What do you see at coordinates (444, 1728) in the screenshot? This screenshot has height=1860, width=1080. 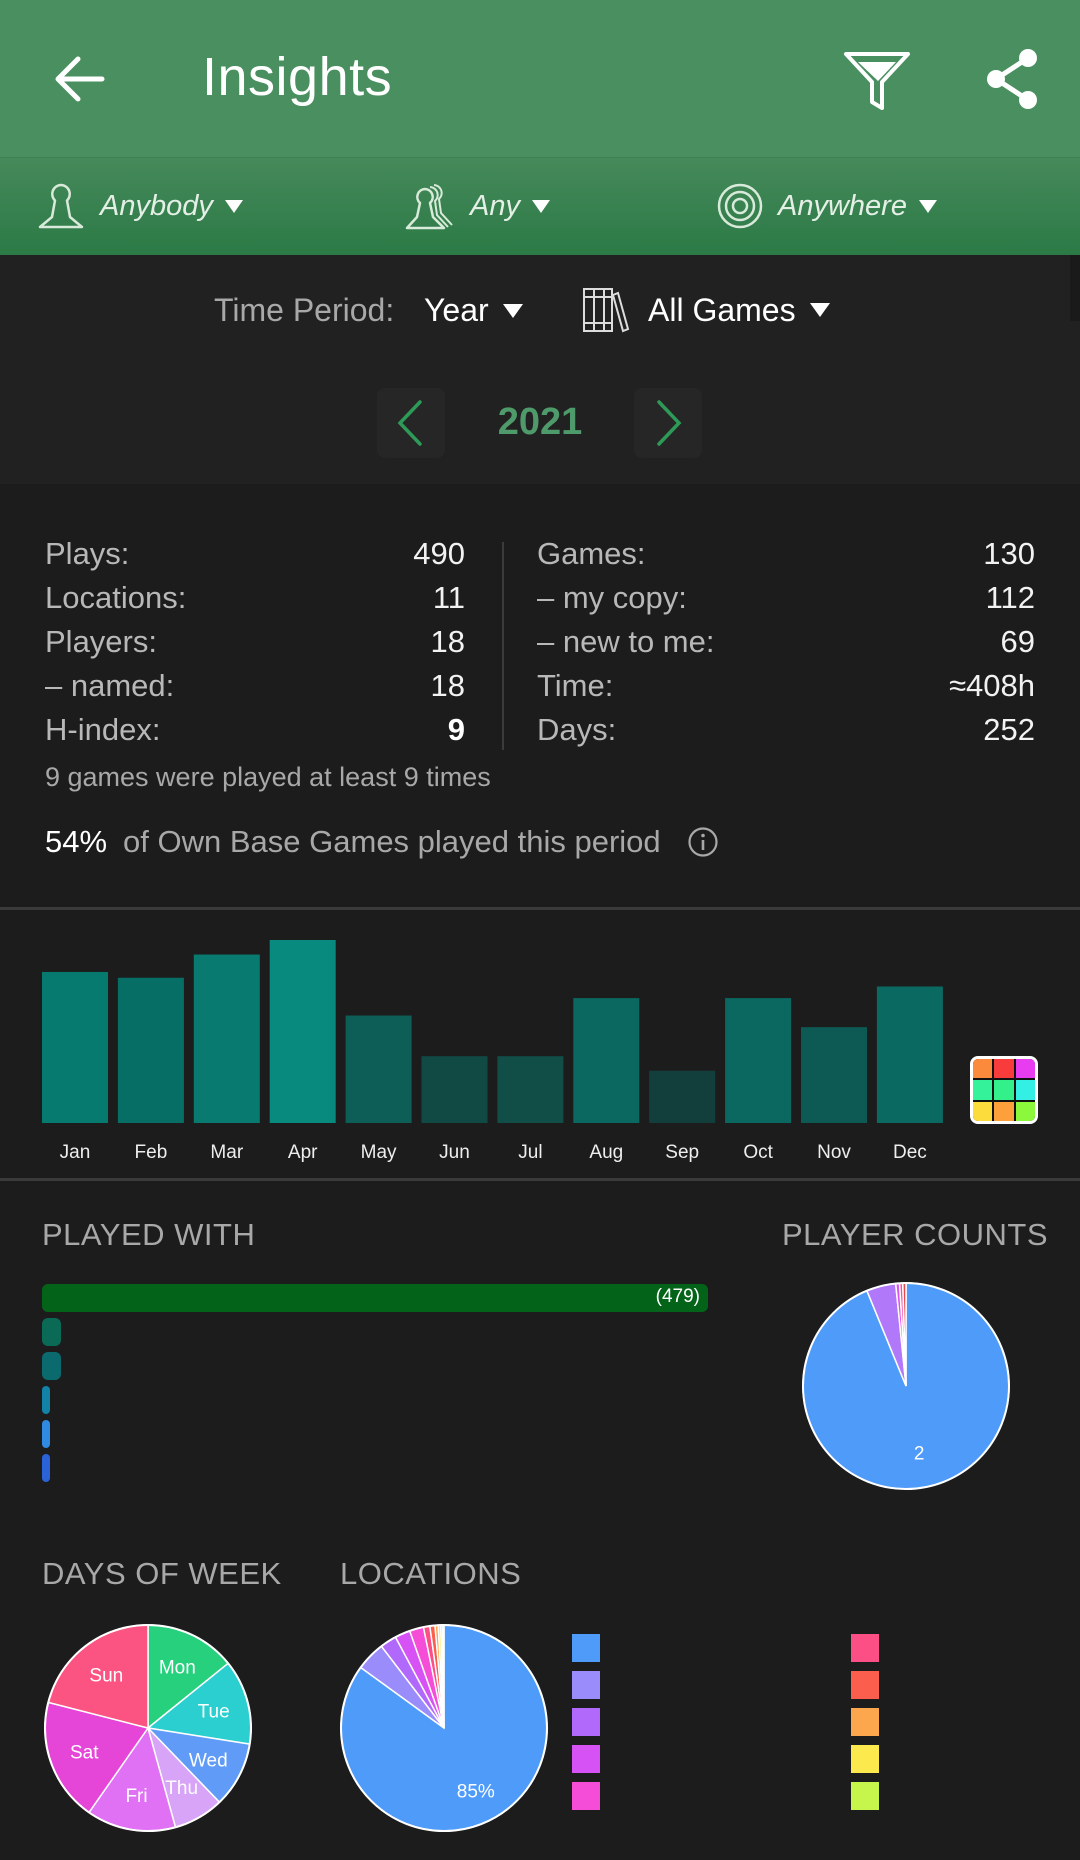 I see `locations-pie: 85%` at bounding box center [444, 1728].